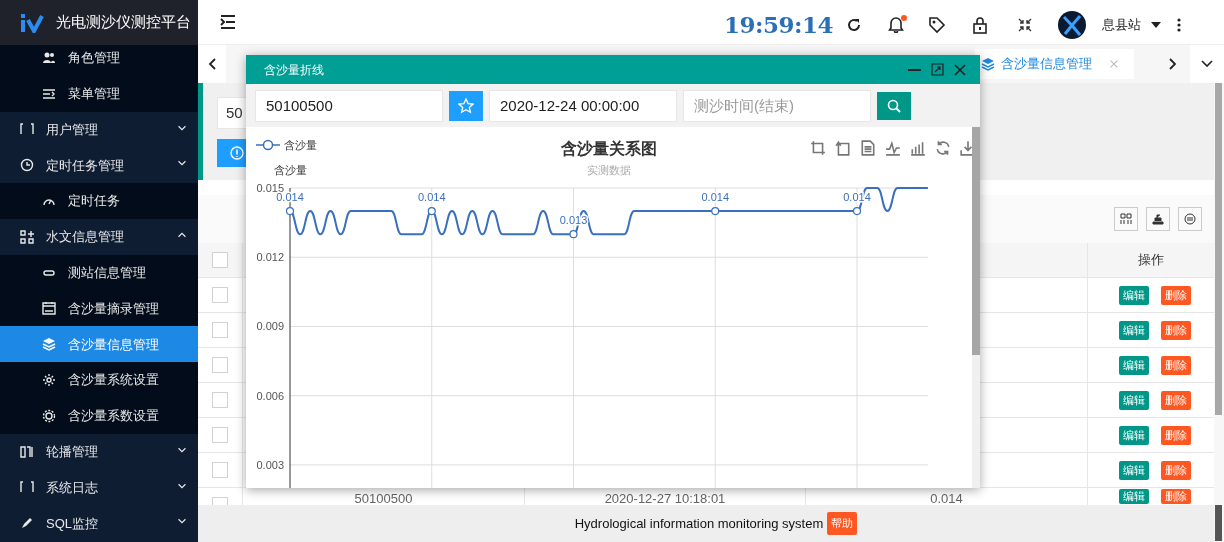  Describe the element at coordinates (937, 69) in the screenshot. I see `maximize-icon` at that location.